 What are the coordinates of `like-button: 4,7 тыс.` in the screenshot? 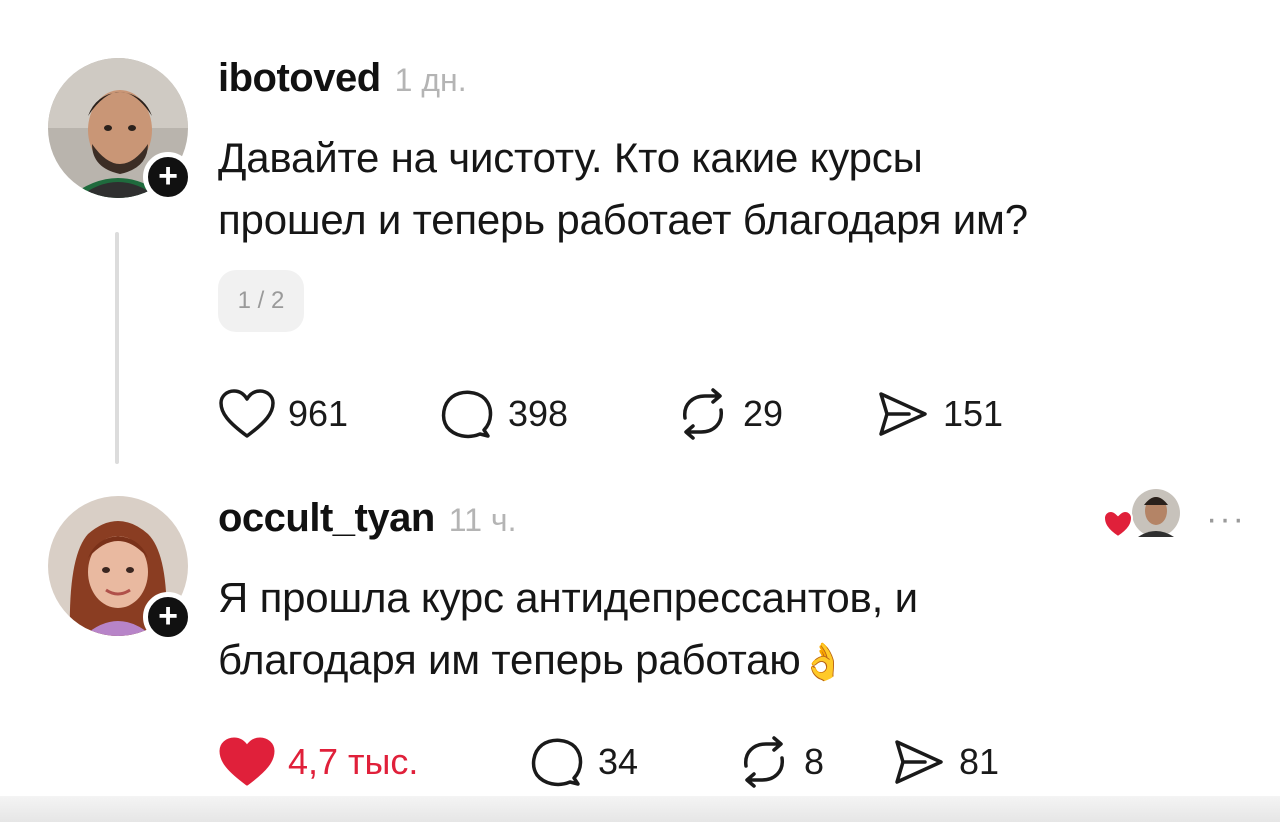 It's located at (374, 762).